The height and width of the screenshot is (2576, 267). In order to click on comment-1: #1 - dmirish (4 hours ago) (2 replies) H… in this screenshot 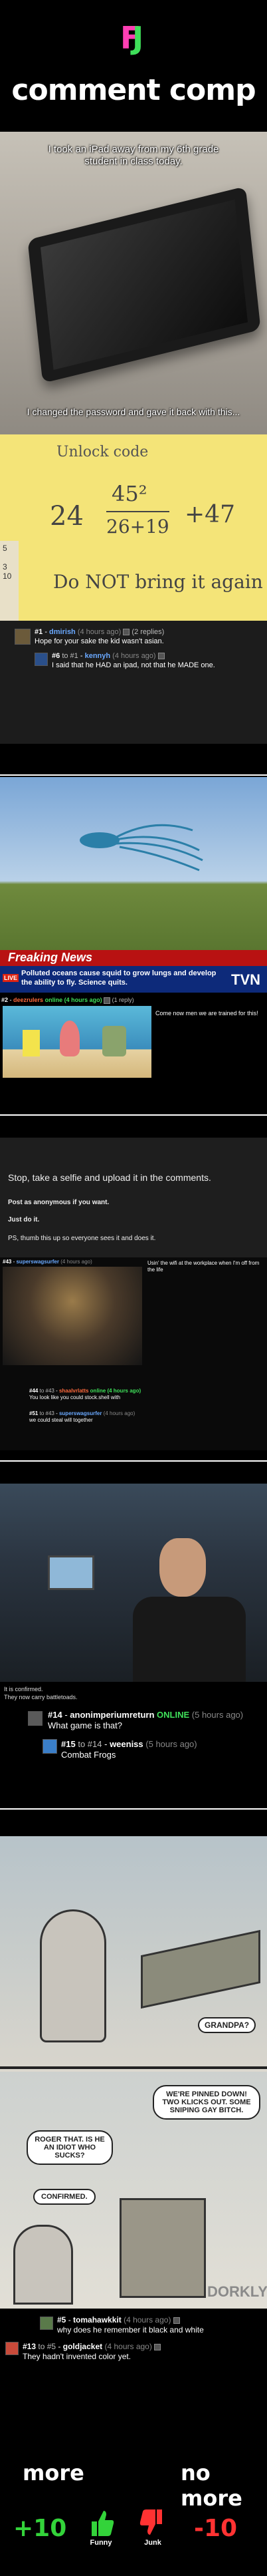, I will do `click(100, 636)`.